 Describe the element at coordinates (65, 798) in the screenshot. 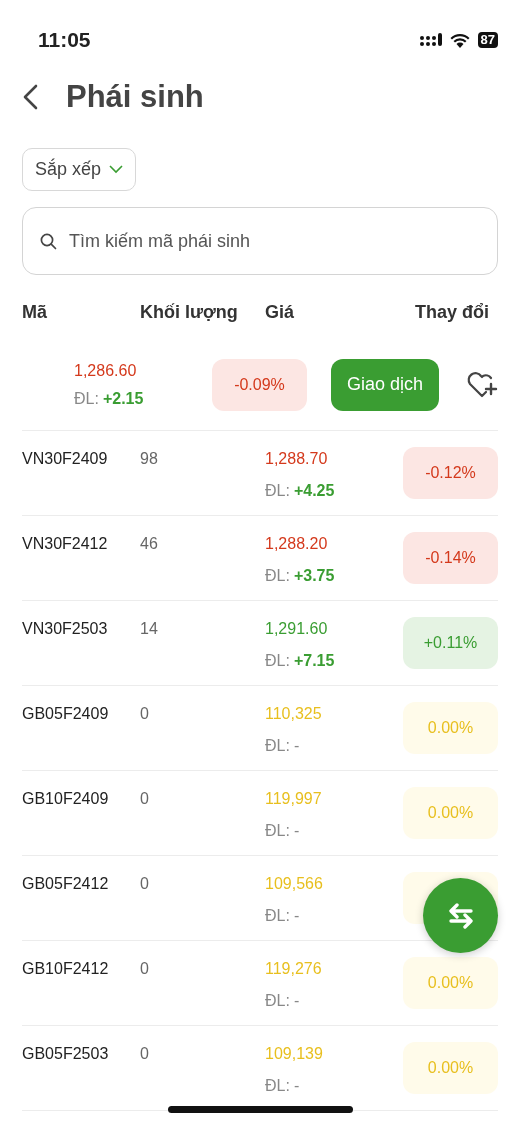

I see `contract-code: GB10F2409` at that location.